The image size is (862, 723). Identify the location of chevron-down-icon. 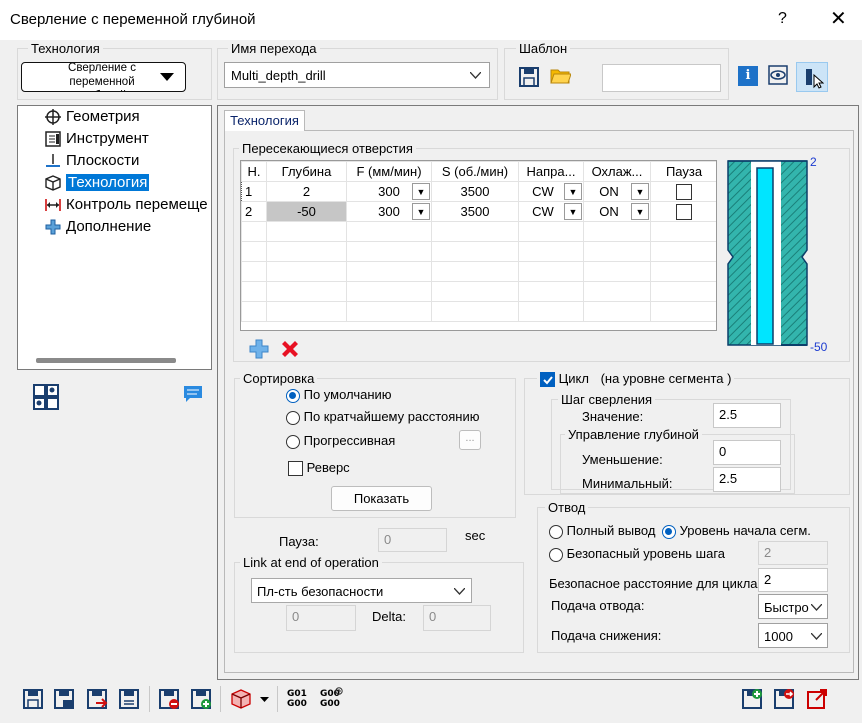
(459, 591).